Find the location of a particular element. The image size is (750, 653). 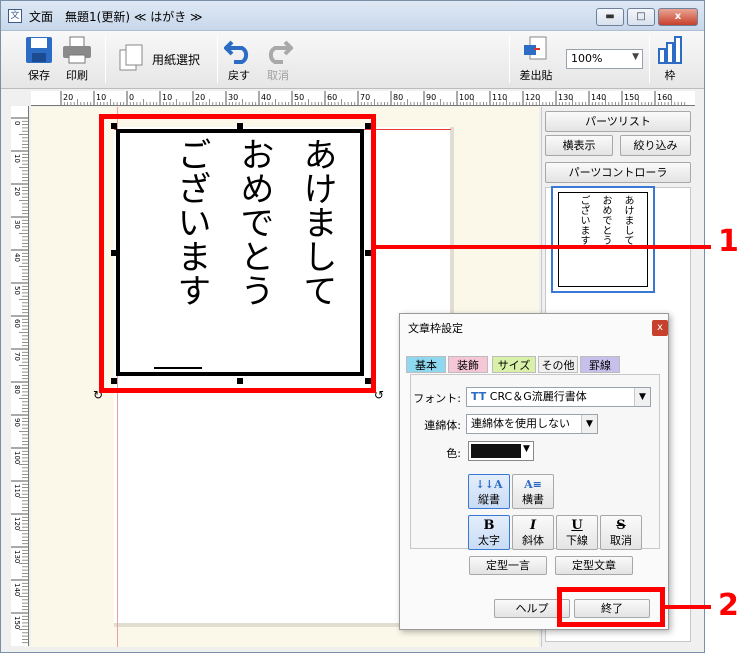

save-button: 保存 is located at coordinates (39, 59).